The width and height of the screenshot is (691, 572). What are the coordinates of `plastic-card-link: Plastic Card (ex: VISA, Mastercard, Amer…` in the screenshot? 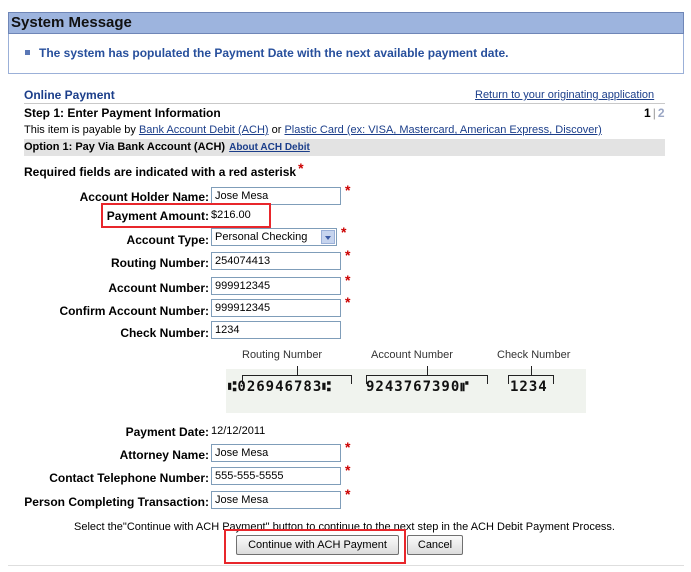 It's located at (442, 130).